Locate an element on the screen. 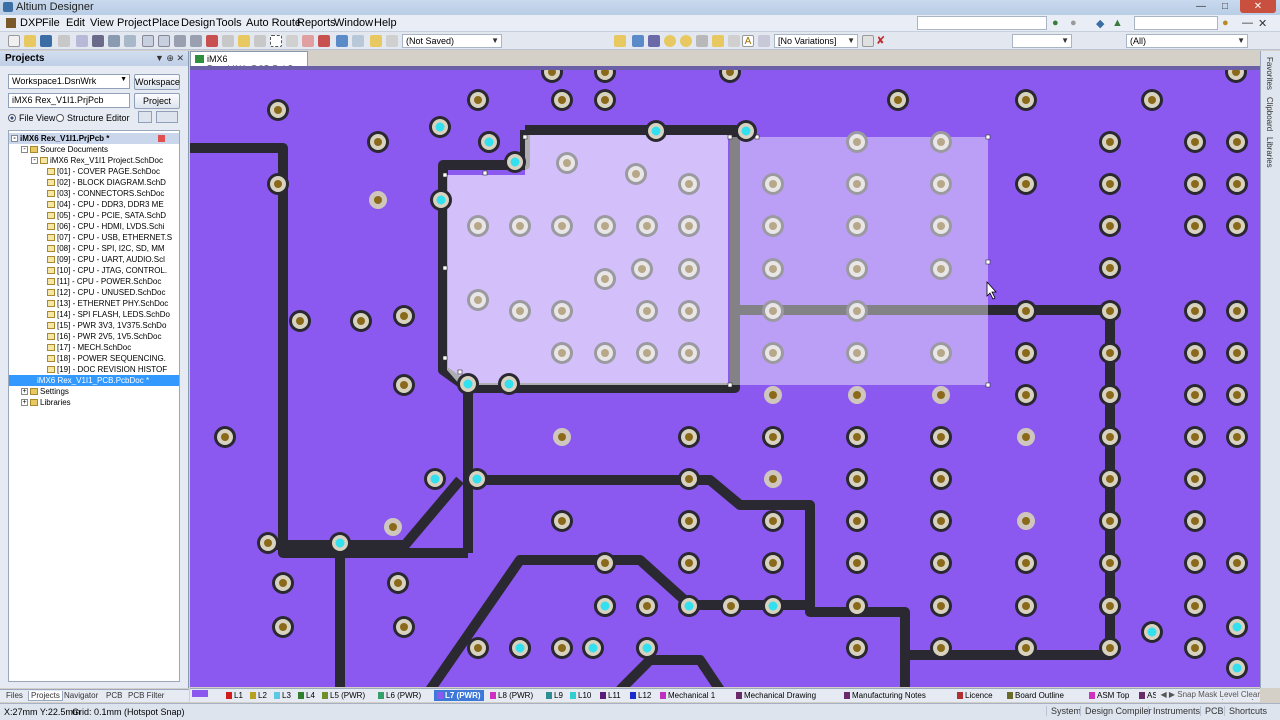  layer-mask-level-button: Mask Level is located at coordinates (1218, 694).